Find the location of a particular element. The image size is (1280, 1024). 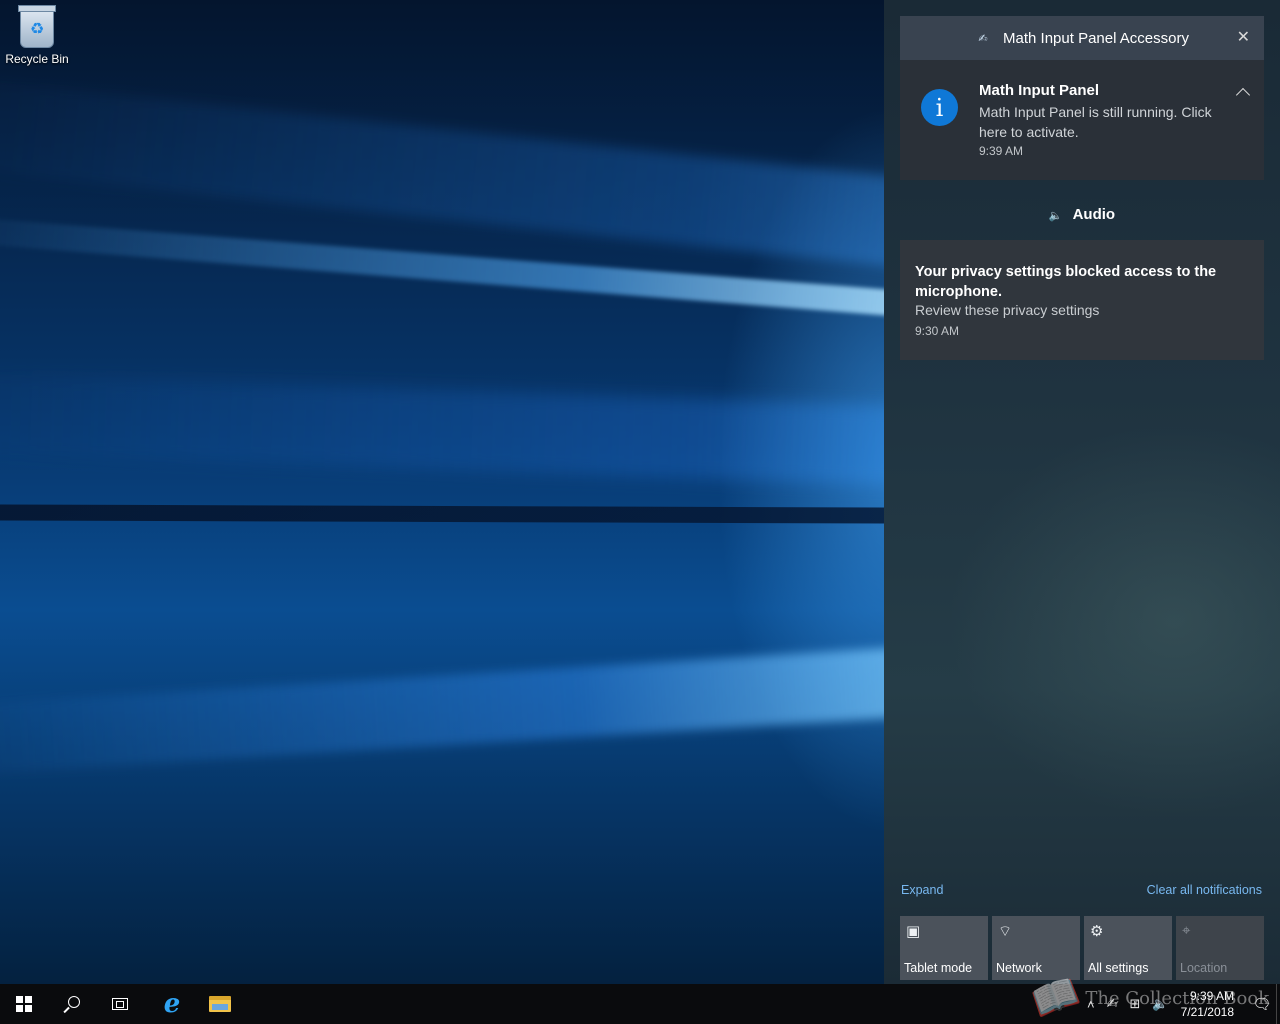

clear-all-notifications-link: Clear all notifications is located at coordinates (1204, 890).